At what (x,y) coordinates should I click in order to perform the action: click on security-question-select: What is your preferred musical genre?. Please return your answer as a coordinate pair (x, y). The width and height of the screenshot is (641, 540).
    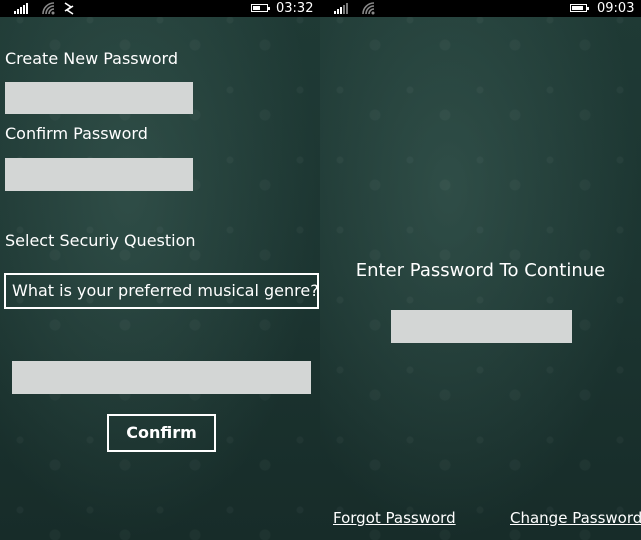
    Looking at the image, I should click on (161, 291).